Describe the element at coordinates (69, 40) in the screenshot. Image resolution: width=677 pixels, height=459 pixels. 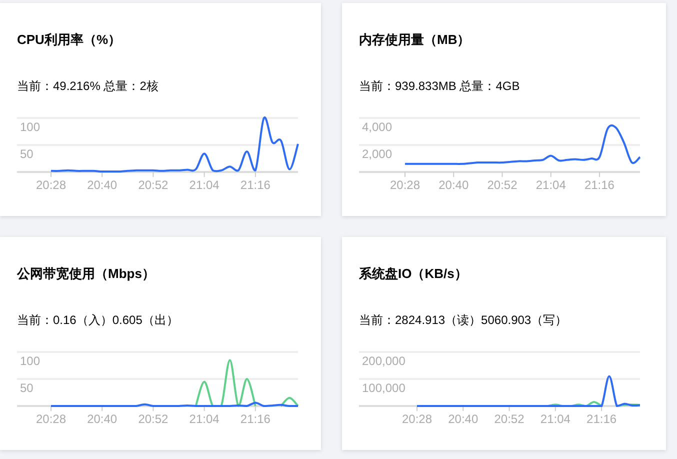
I see `card-title: CPU利用率（%）` at that location.